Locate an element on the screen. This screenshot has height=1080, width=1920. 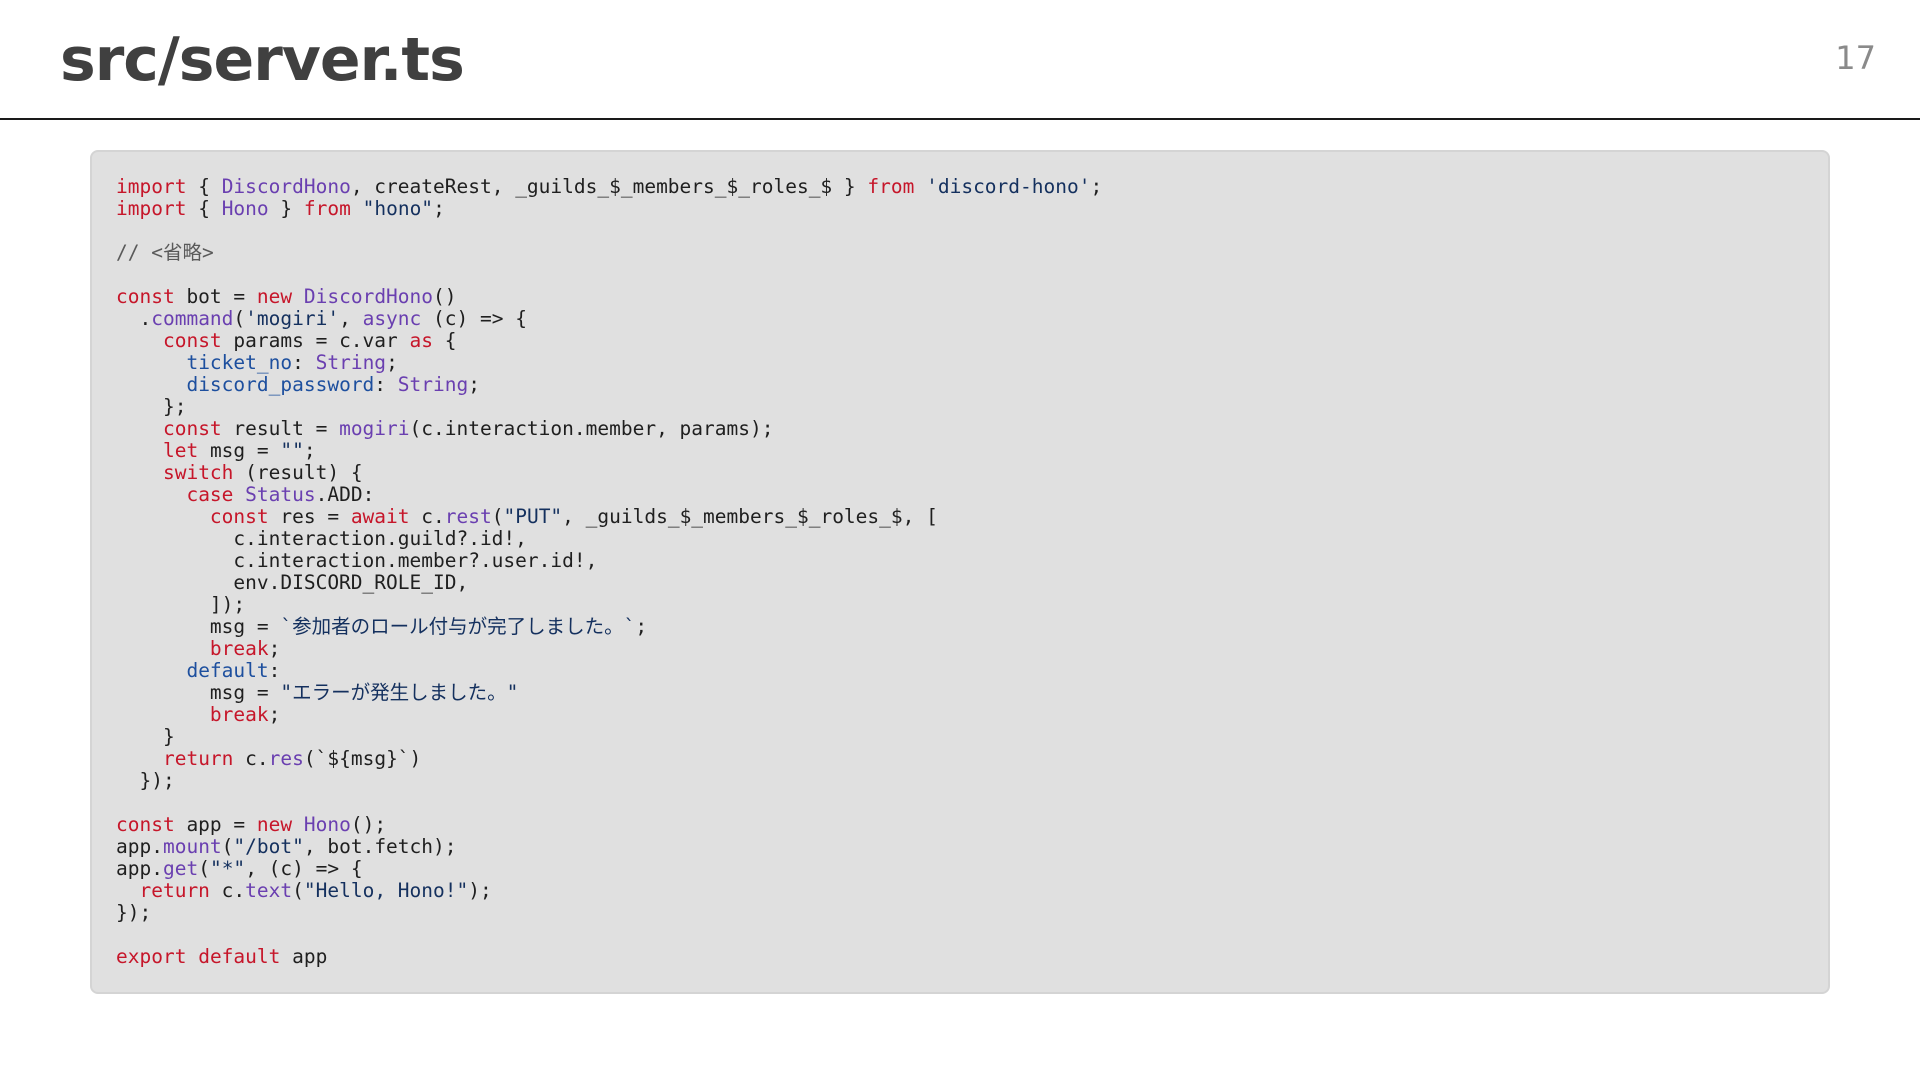
keyword-token: export is located at coordinates (151, 956).